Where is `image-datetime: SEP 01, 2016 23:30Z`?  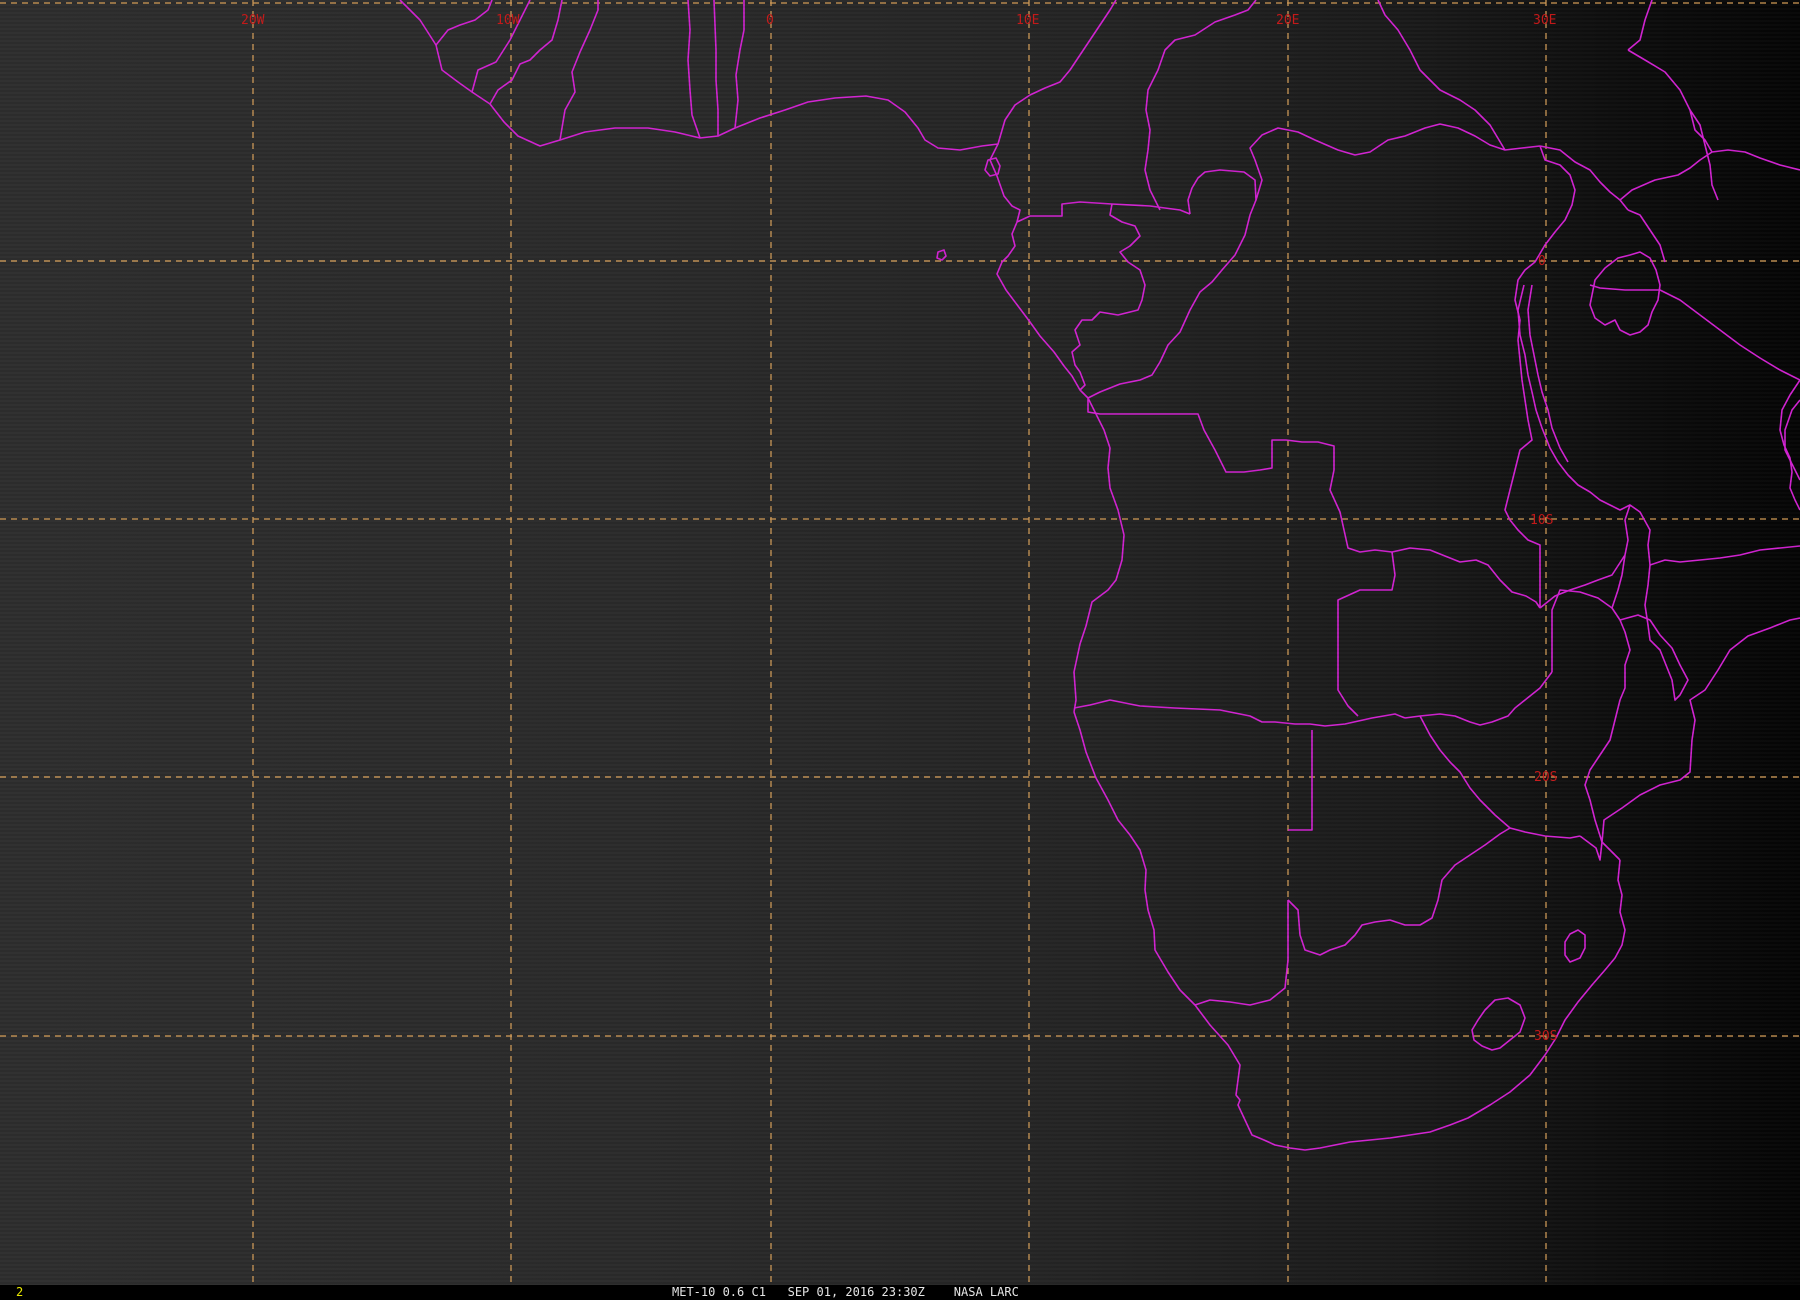 image-datetime: SEP 01, 2016 23:30Z is located at coordinates (856, 1292).